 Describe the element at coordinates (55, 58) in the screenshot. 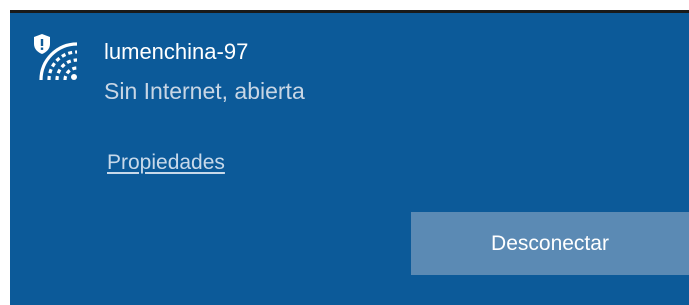

I see `wifi-shield-icon` at that location.